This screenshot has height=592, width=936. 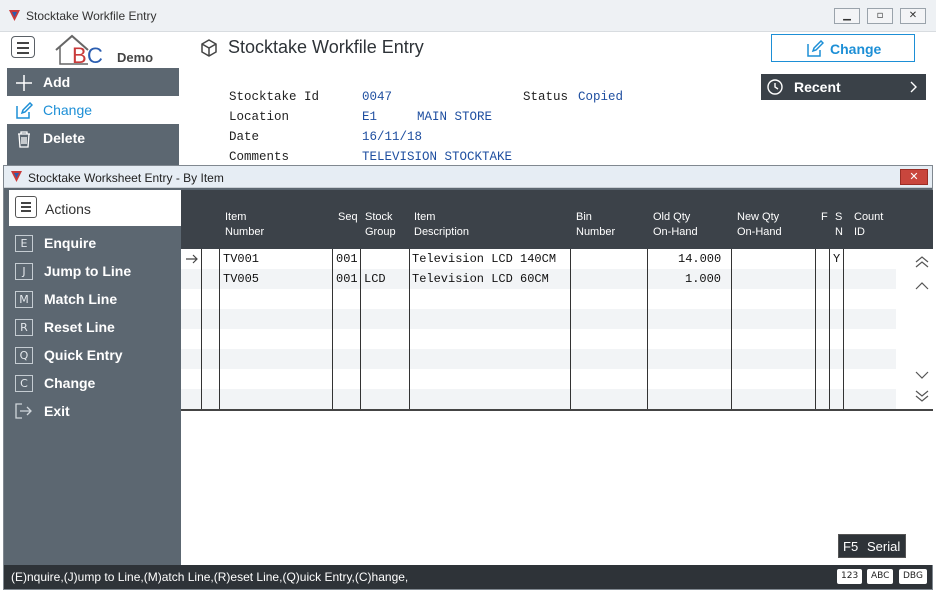 I want to click on cell-item: TV005, so click(x=241, y=279).